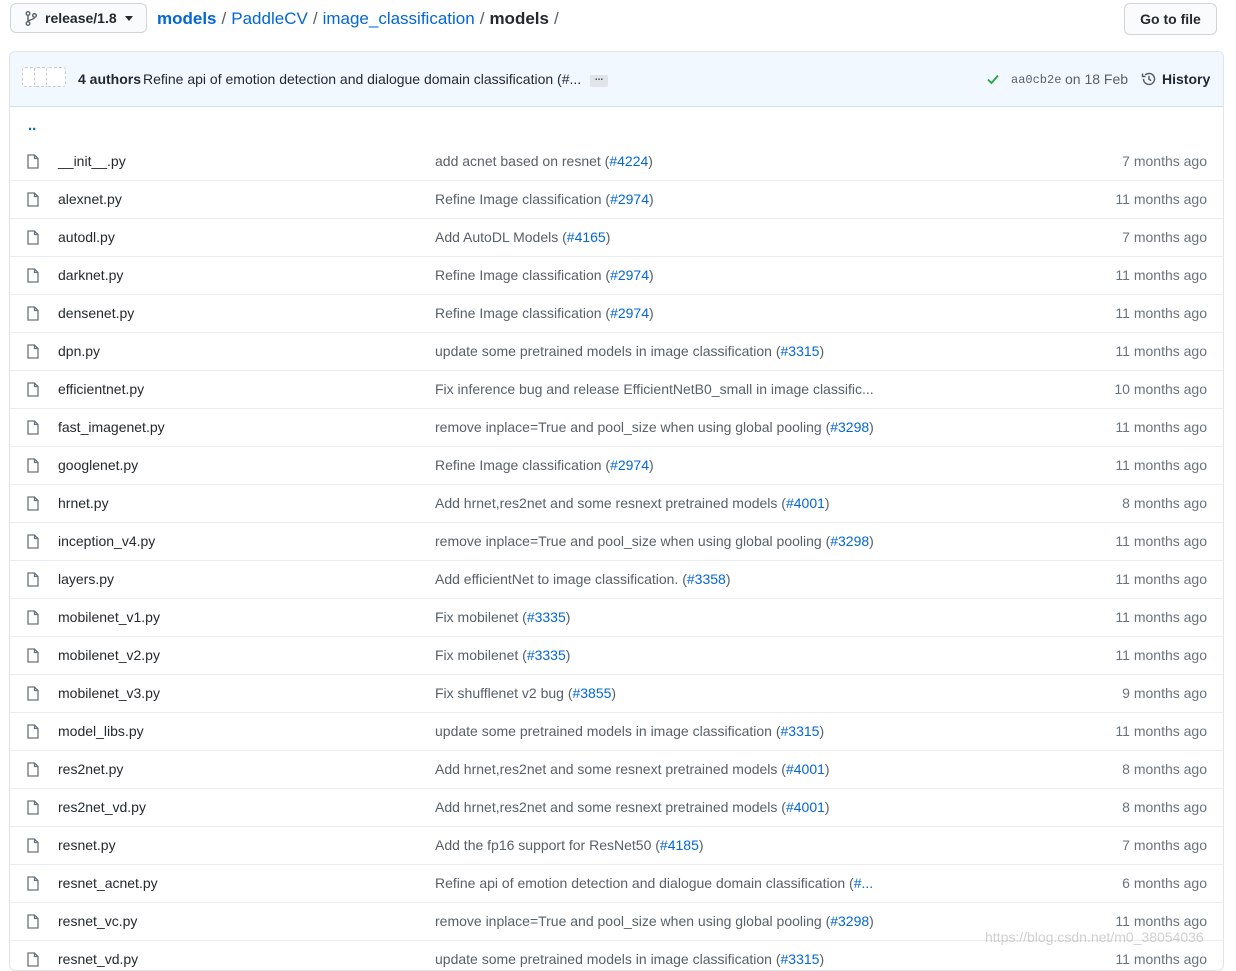 The width and height of the screenshot is (1236, 971). I want to click on pull-request-link: #4185, so click(679, 845).